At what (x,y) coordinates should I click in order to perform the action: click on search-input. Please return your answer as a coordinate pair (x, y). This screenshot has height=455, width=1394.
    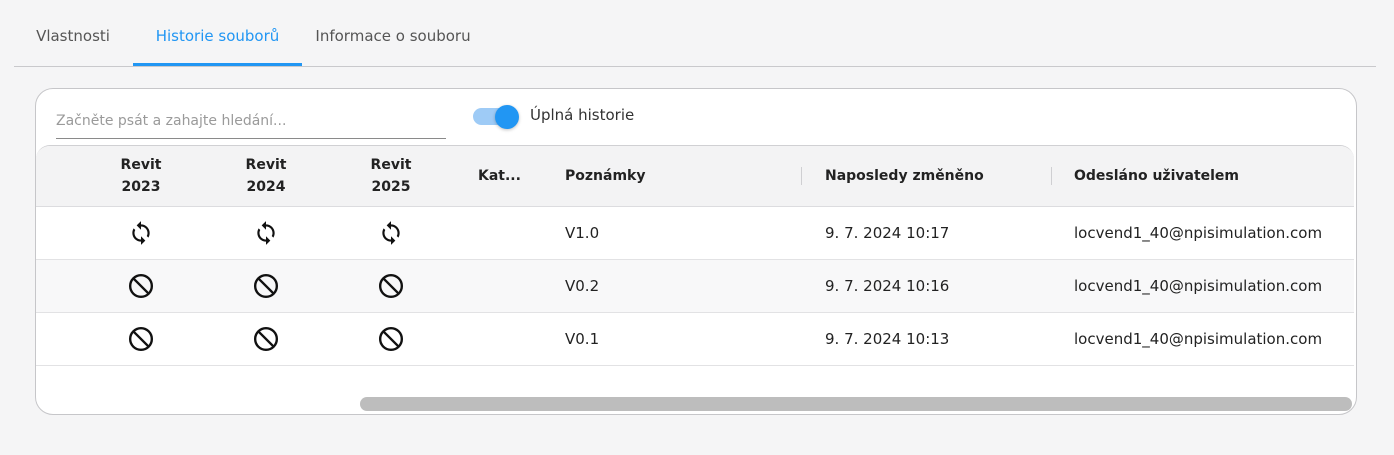
    Looking at the image, I should click on (251, 121).